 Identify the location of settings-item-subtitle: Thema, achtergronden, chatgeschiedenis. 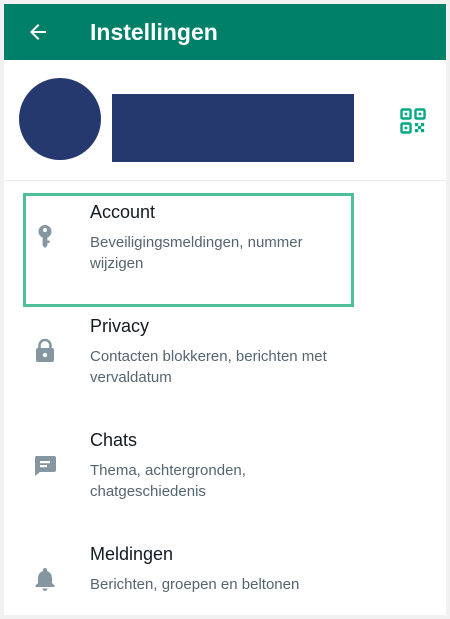
(168, 481).